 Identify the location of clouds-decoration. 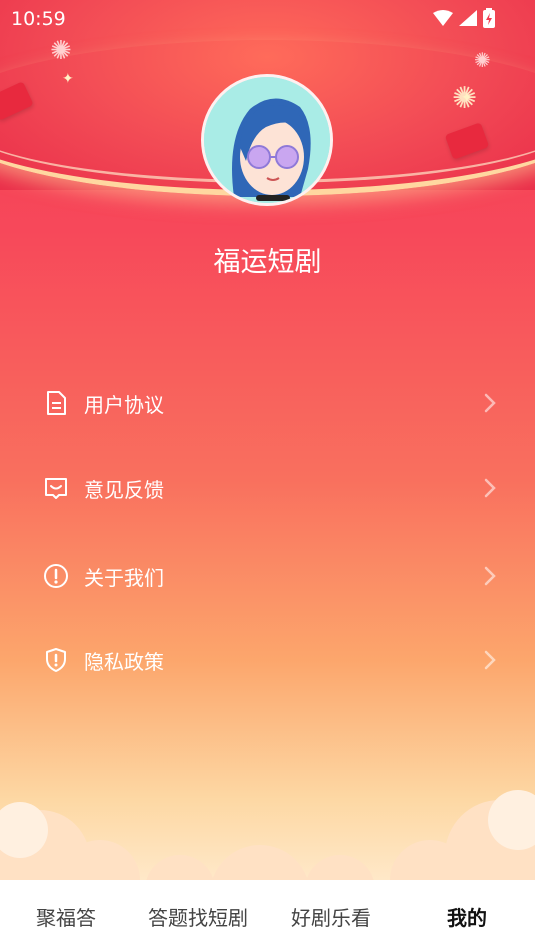
(267, 845).